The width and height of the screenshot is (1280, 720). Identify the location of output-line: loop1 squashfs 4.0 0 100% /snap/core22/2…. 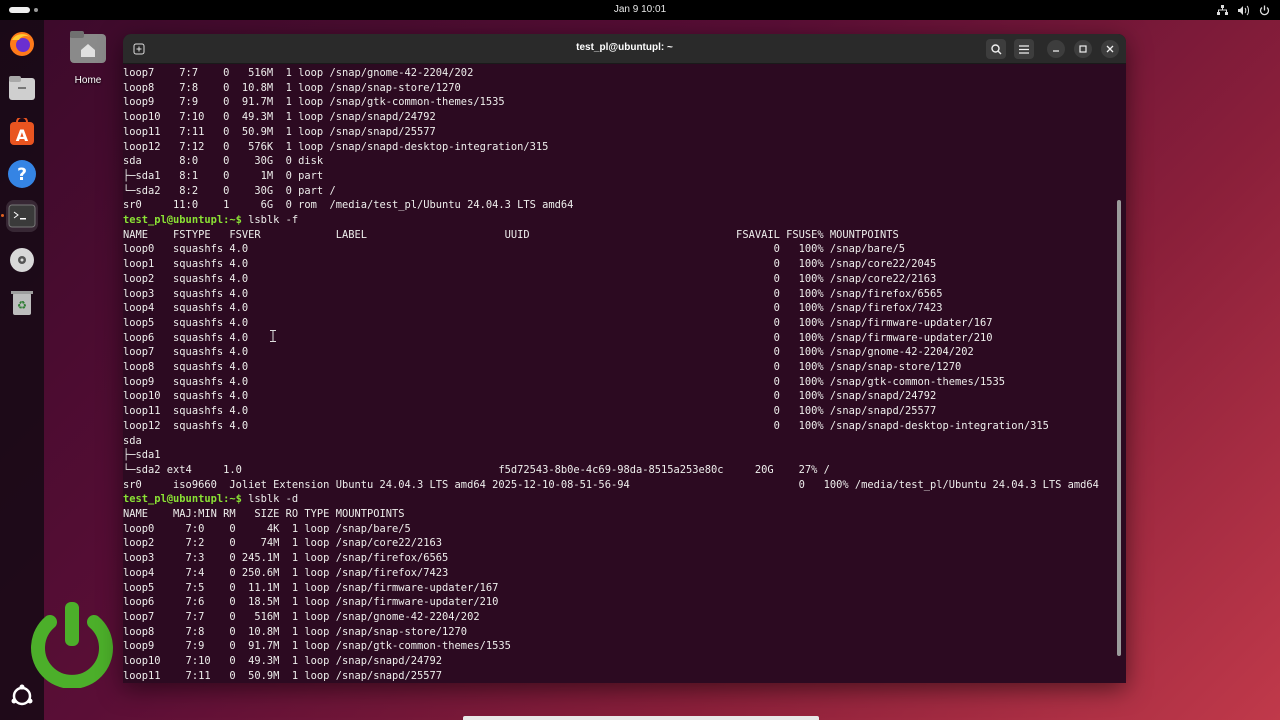
(530, 264).